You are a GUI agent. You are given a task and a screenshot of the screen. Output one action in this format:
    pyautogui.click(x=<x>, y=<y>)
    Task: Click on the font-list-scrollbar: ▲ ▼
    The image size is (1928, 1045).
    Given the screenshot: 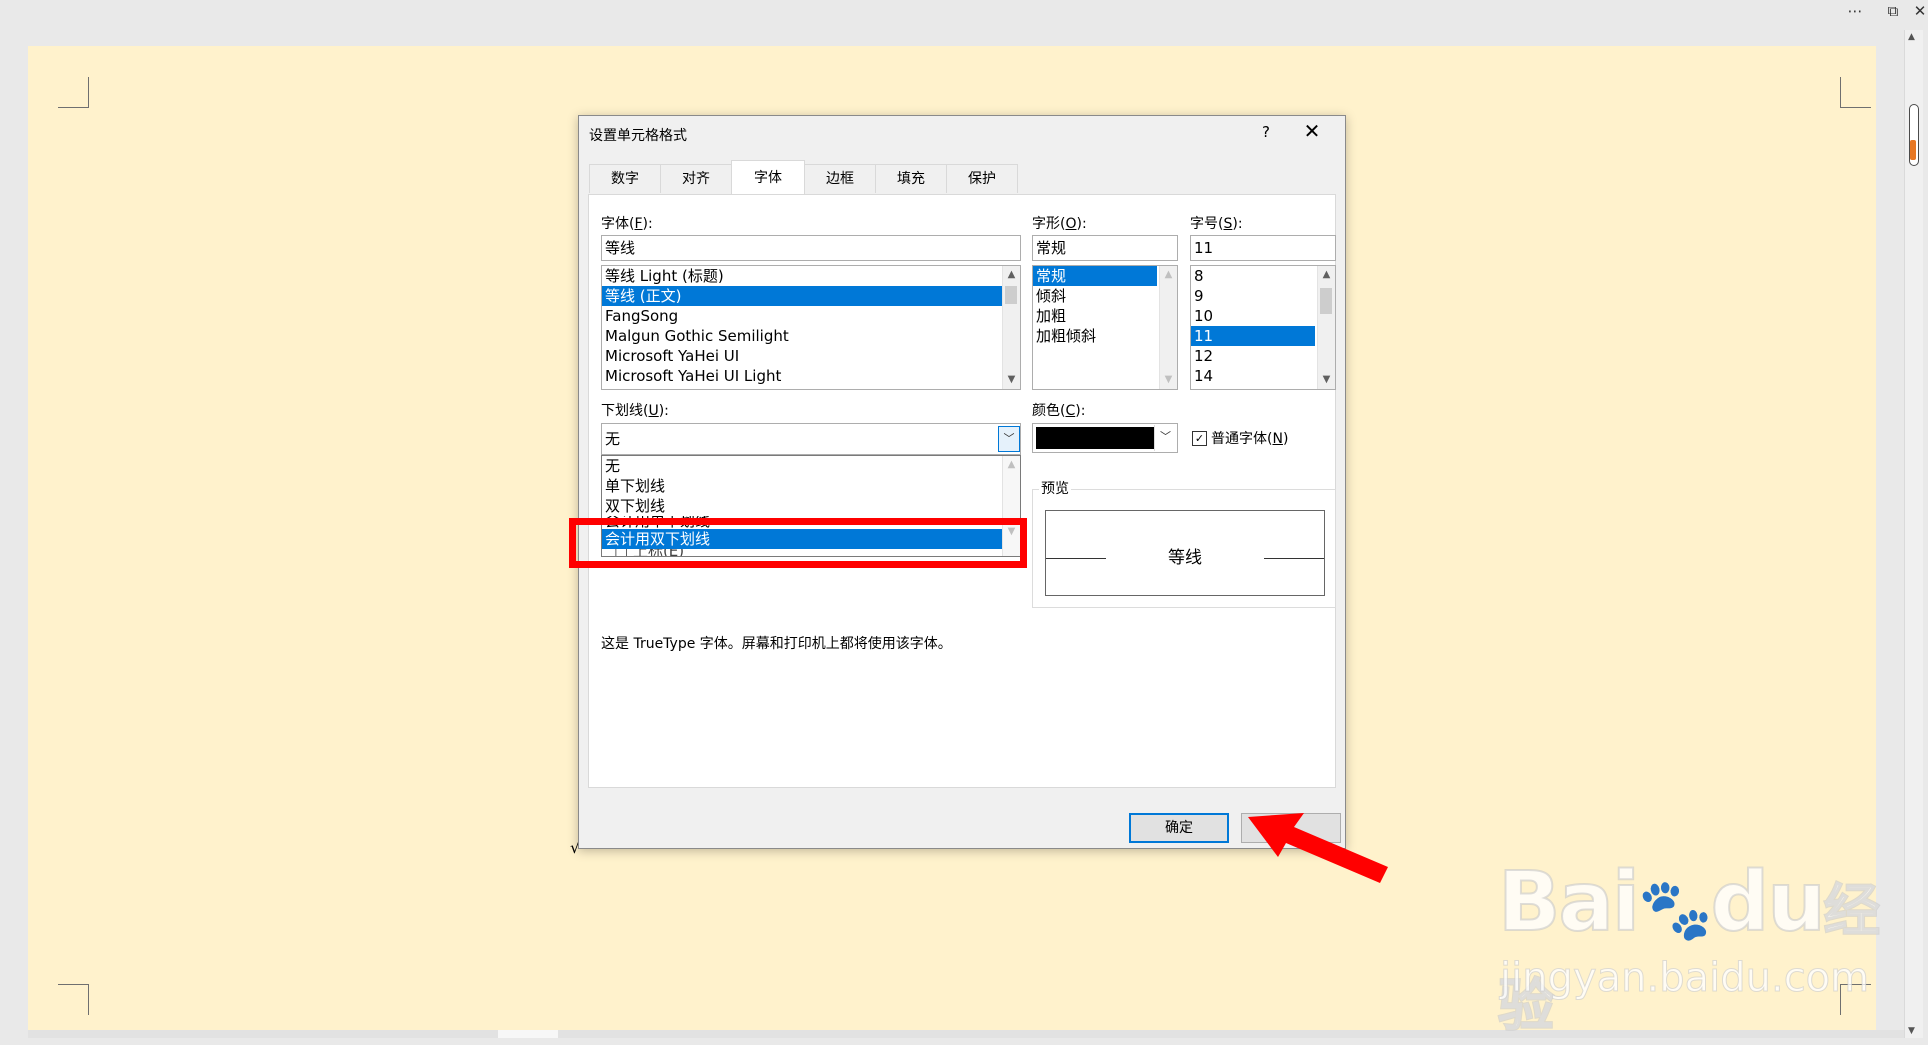 What is the action you would take?
    pyautogui.click(x=1011, y=327)
    